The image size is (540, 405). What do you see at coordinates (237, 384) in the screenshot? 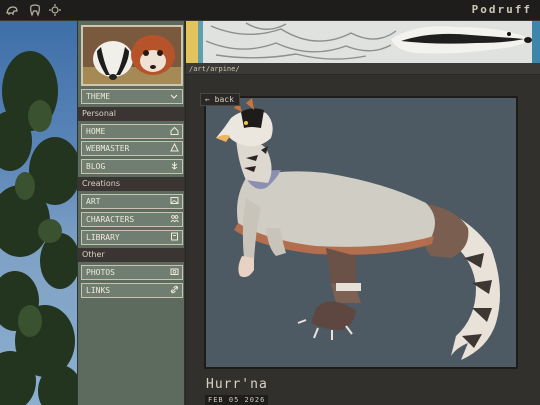
I see `artwork-title: Hurr'na` at bounding box center [237, 384].